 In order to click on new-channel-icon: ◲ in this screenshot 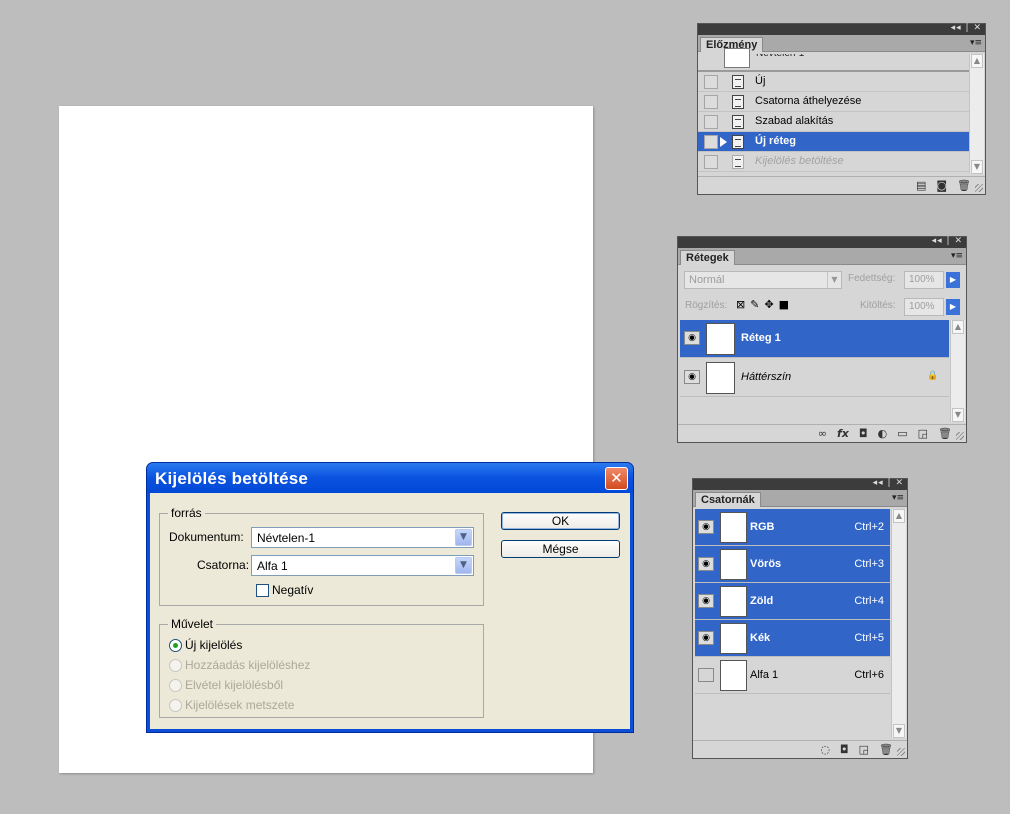, I will do `click(864, 749)`.